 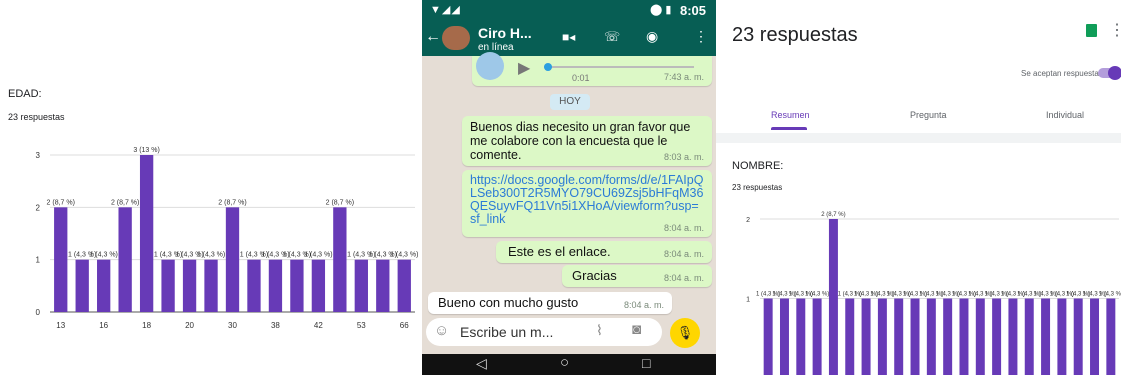 I want to click on nav-recents-icon: □, so click(x=646, y=363).